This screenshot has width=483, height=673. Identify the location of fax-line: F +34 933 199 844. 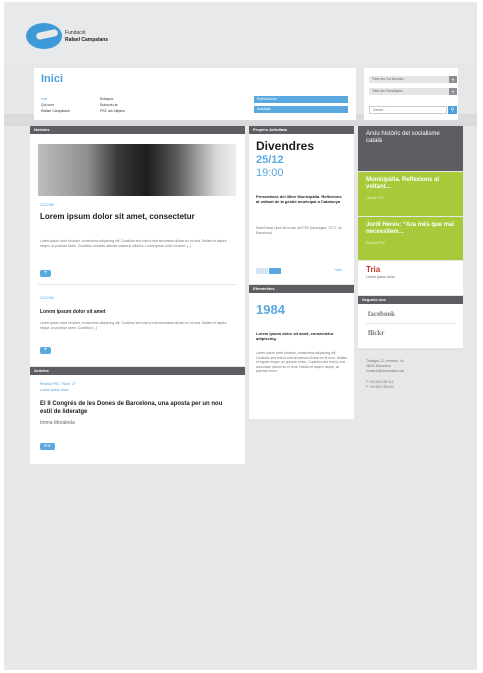
(380, 387).